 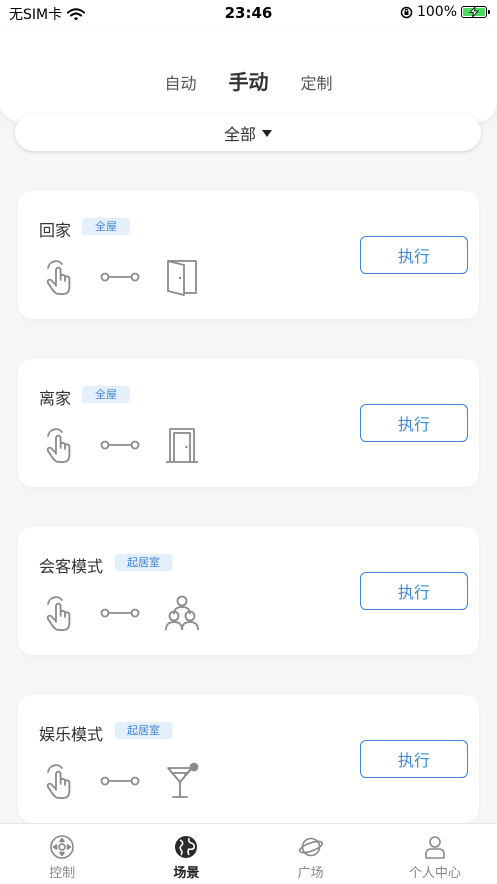 What do you see at coordinates (248, 591) in the screenshot?
I see `scene-card-guest-mode: 会客模式 起居室 执行` at bounding box center [248, 591].